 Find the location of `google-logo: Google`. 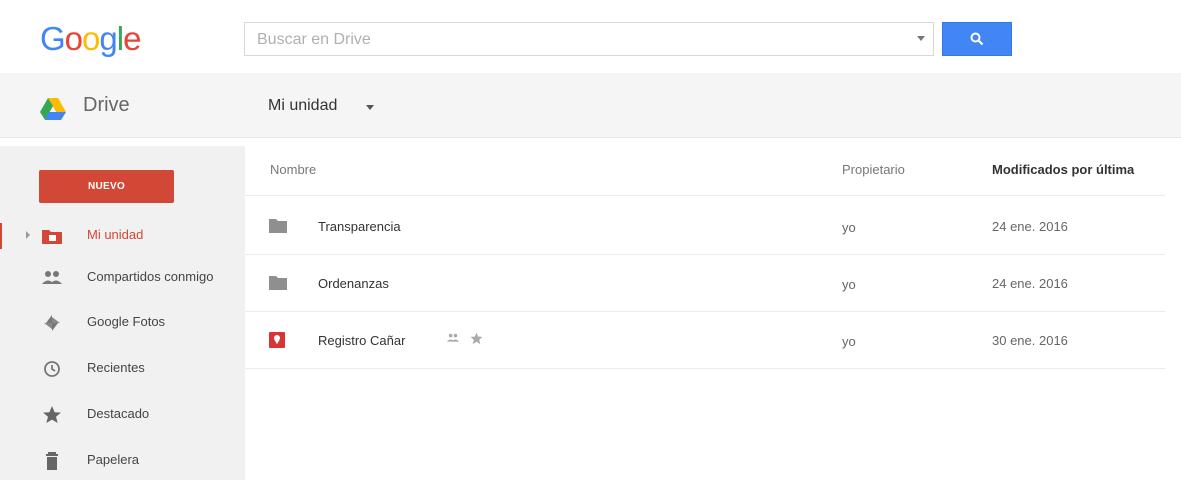

google-logo: Google is located at coordinates (90, 39).